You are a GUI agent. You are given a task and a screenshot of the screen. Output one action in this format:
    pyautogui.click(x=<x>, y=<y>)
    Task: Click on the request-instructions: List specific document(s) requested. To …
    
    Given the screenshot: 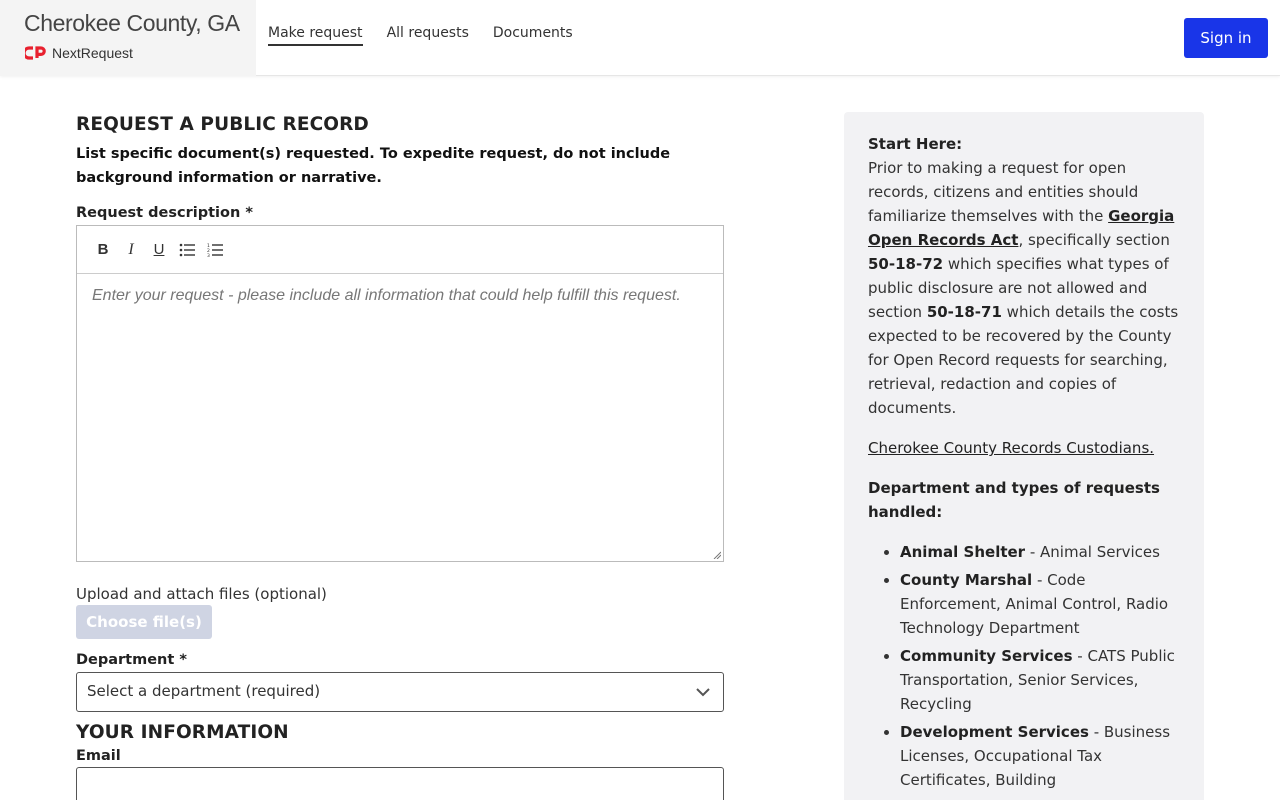 What is the action you would take?
    pyautogui.click(x=373, y=166)
    